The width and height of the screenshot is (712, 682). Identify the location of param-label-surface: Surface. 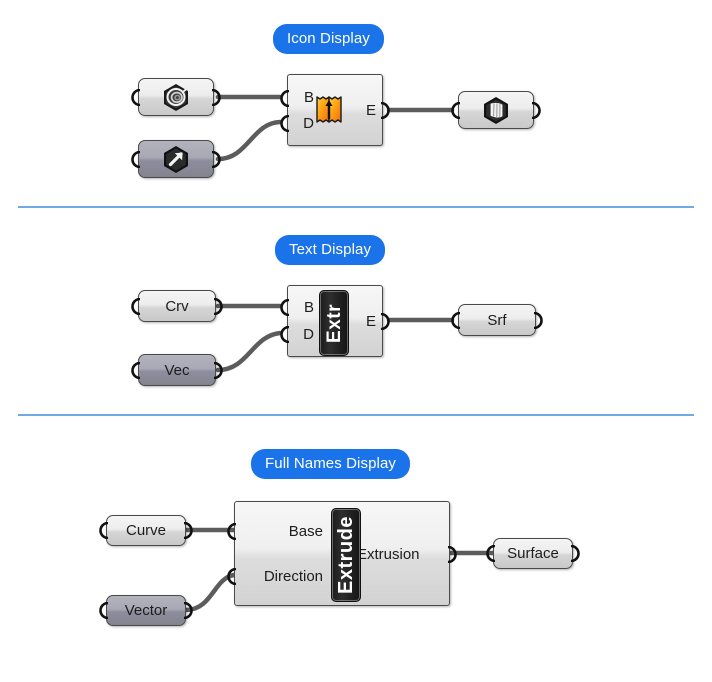
(533, 553).